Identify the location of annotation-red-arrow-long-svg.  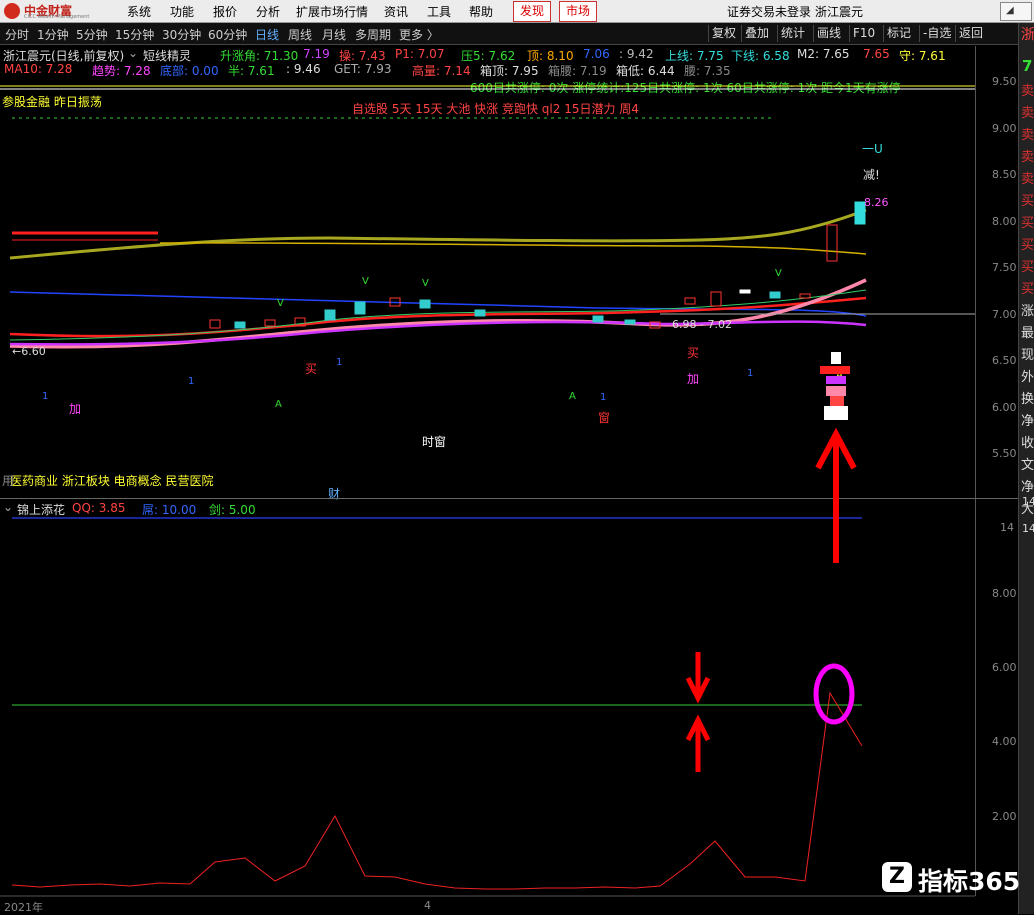
(836, 495).